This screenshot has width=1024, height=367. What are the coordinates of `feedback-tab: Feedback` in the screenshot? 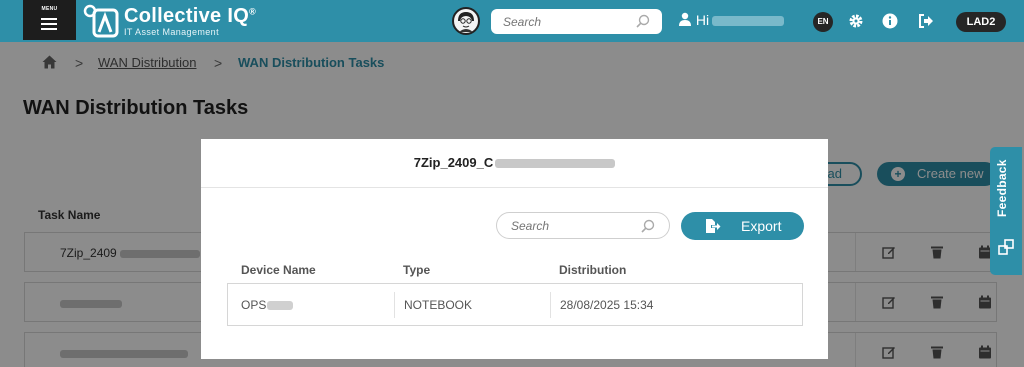 It's located at (1006, 211).